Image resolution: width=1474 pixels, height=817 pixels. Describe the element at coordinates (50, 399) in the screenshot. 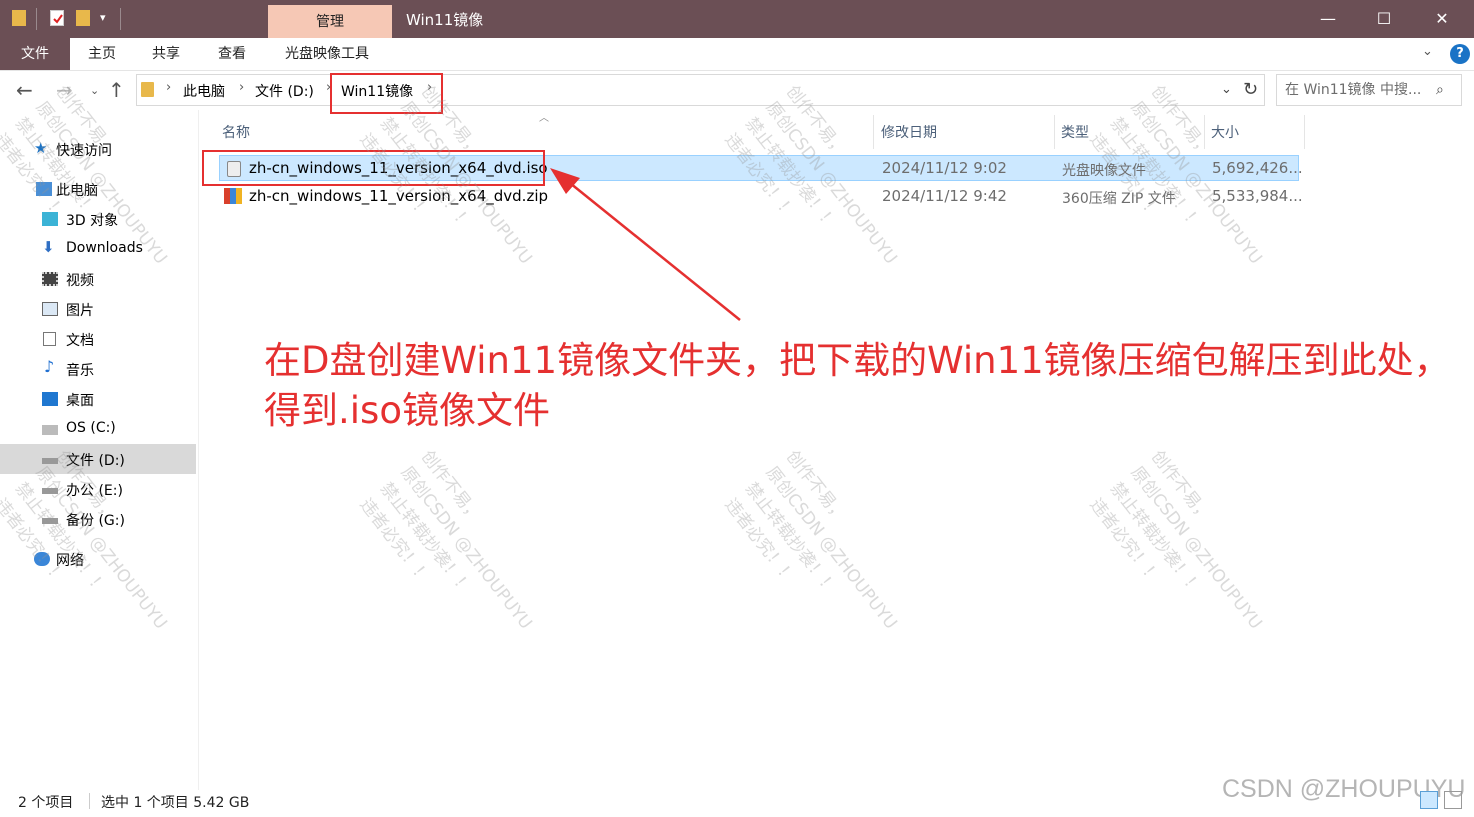

I see `desktop-icon` at that location.